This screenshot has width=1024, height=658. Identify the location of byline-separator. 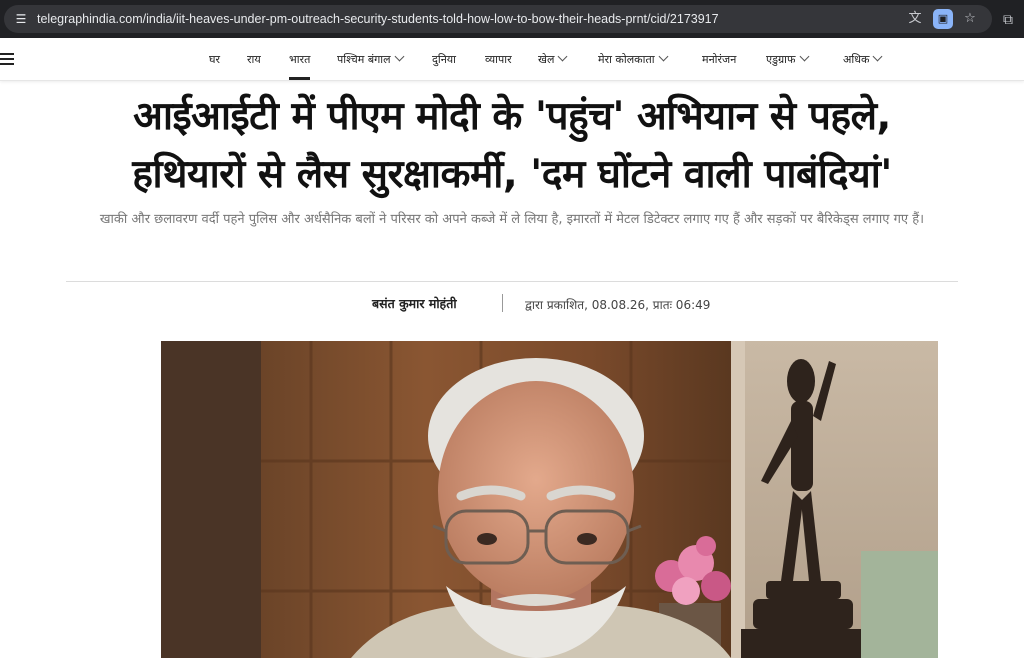
(502, 303).